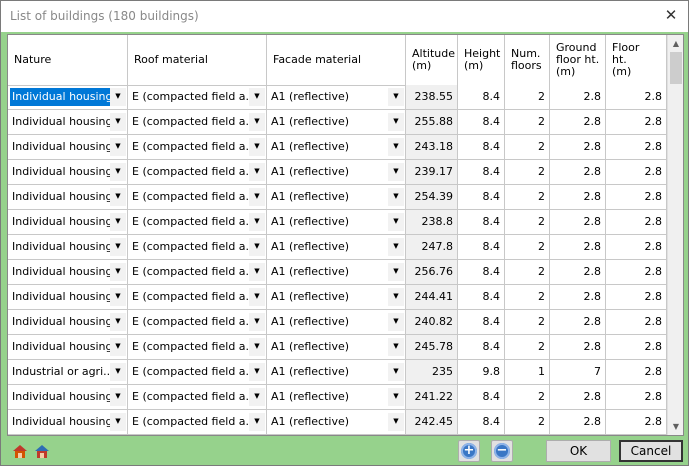 The image size is (689, 466). I want to click on column-header-roof-material: Roof material, so click(197, 60).